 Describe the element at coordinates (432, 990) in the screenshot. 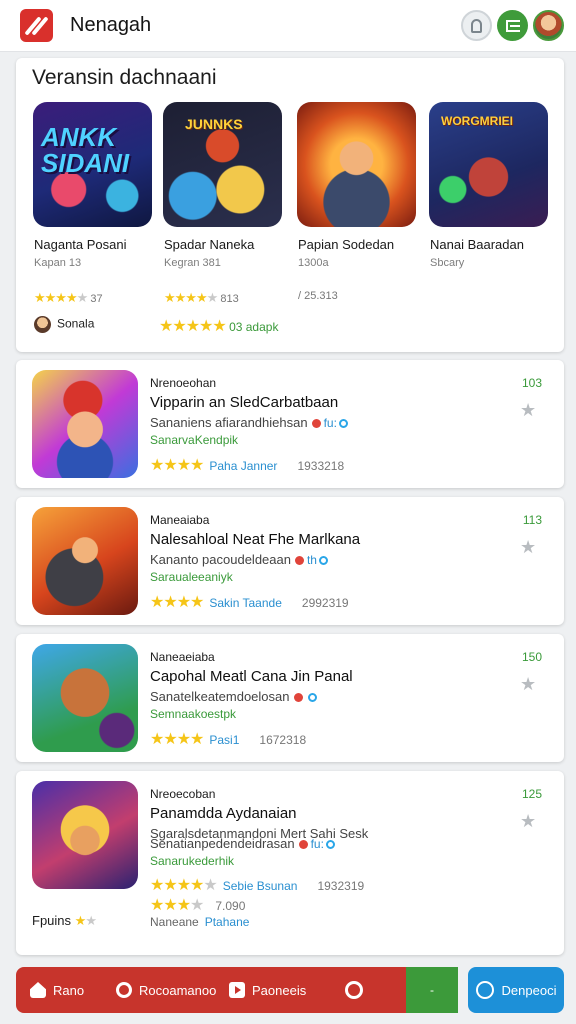

I see `nav-center-button: -` at that location.